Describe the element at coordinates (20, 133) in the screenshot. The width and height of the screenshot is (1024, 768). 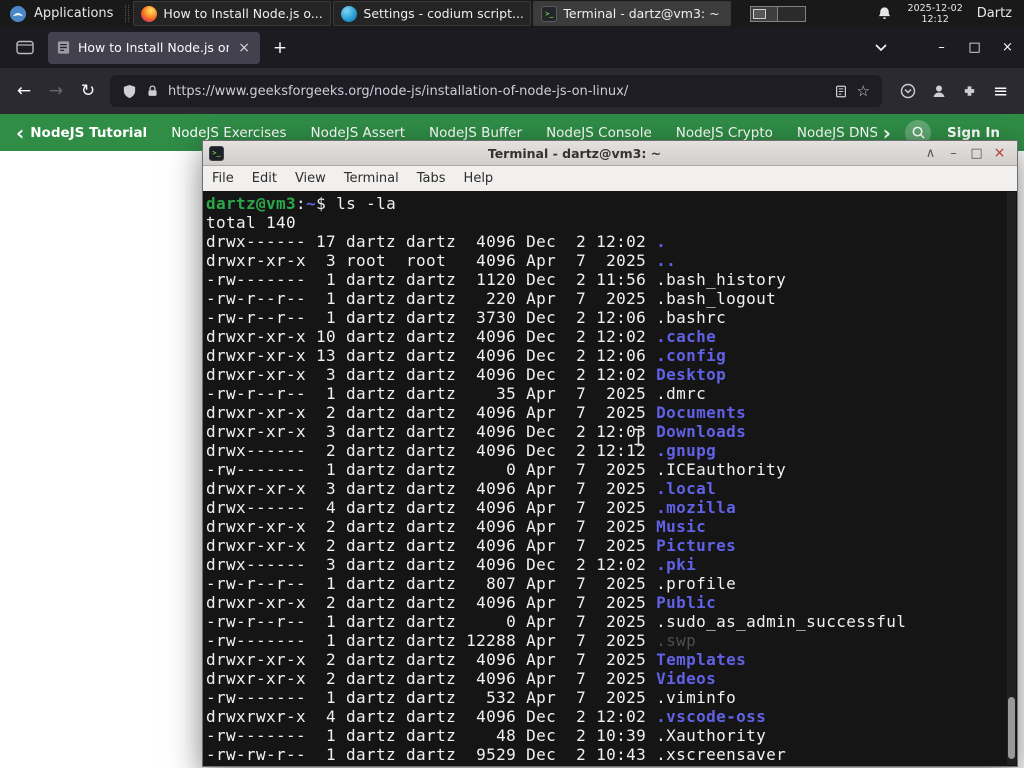
I see `nav-scroll-left-icon: ‹` at that location.